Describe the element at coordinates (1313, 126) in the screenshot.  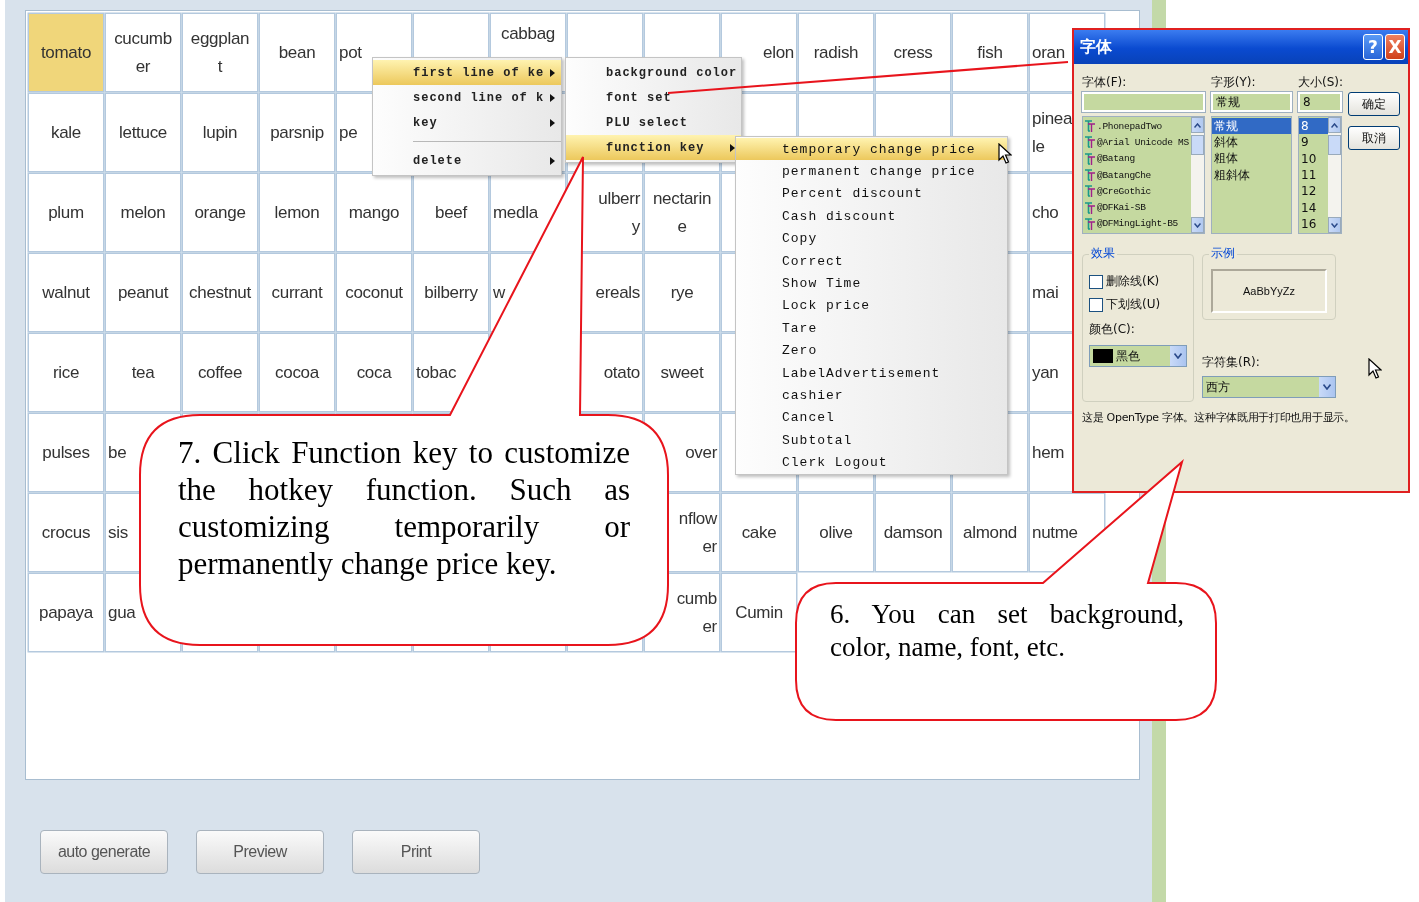
I see `font-size-item: 8` at that location.